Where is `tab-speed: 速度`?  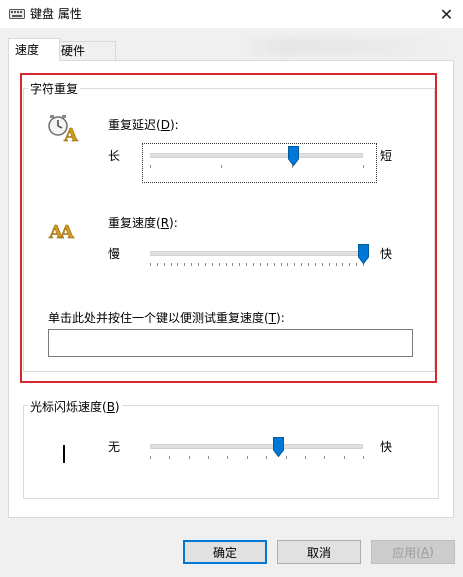
tab-speed: 速度 is located at coordinates (34, 49).